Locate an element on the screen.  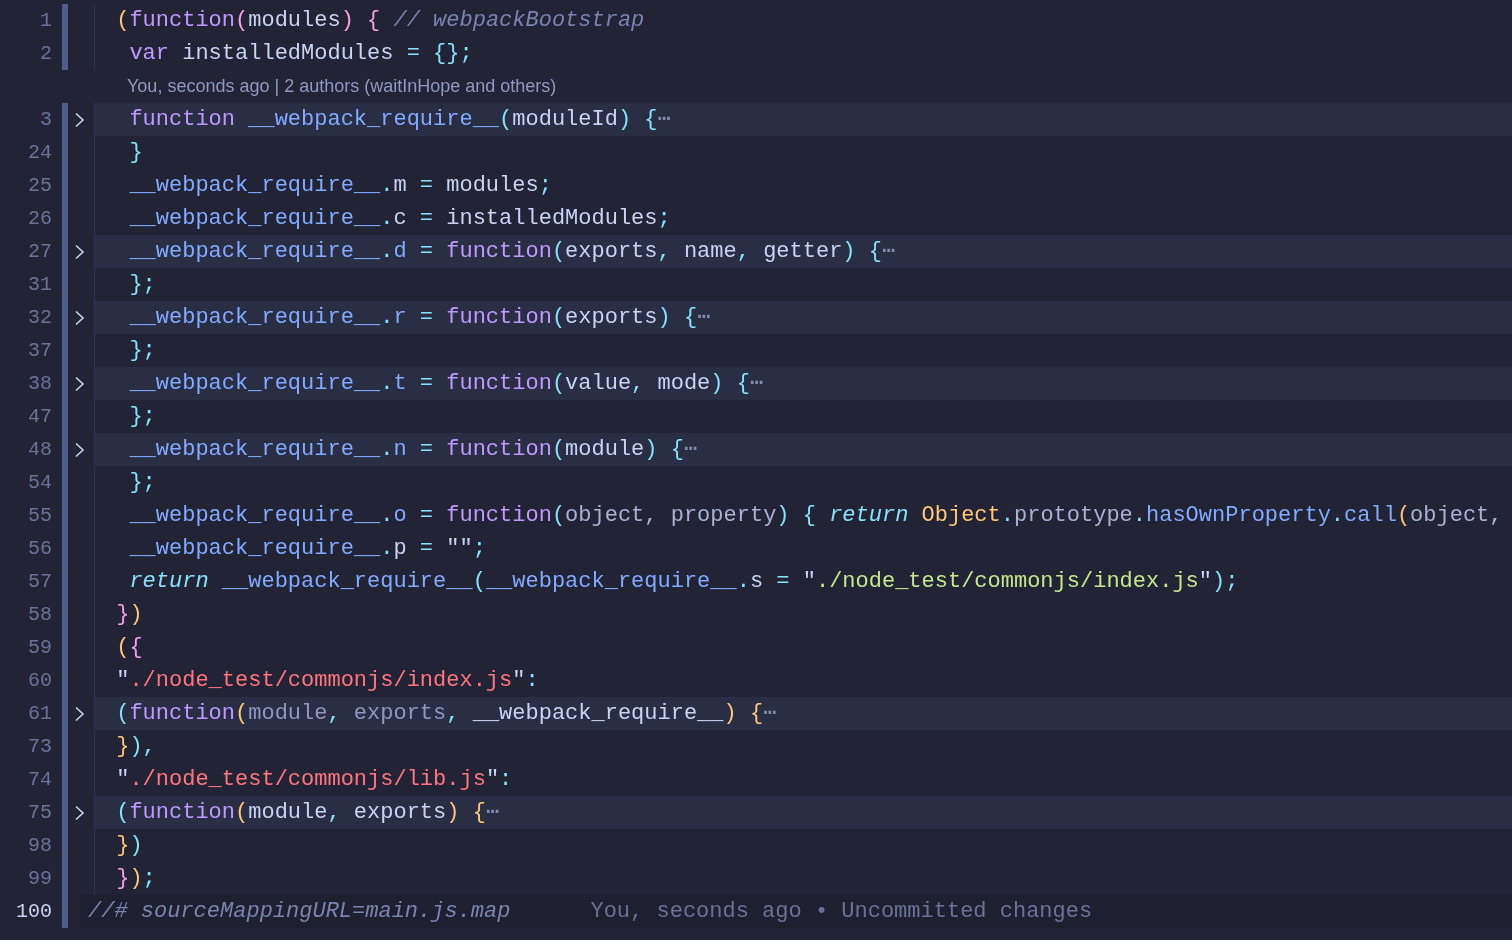
line-number: 59 is located at coordinates (39, 648).